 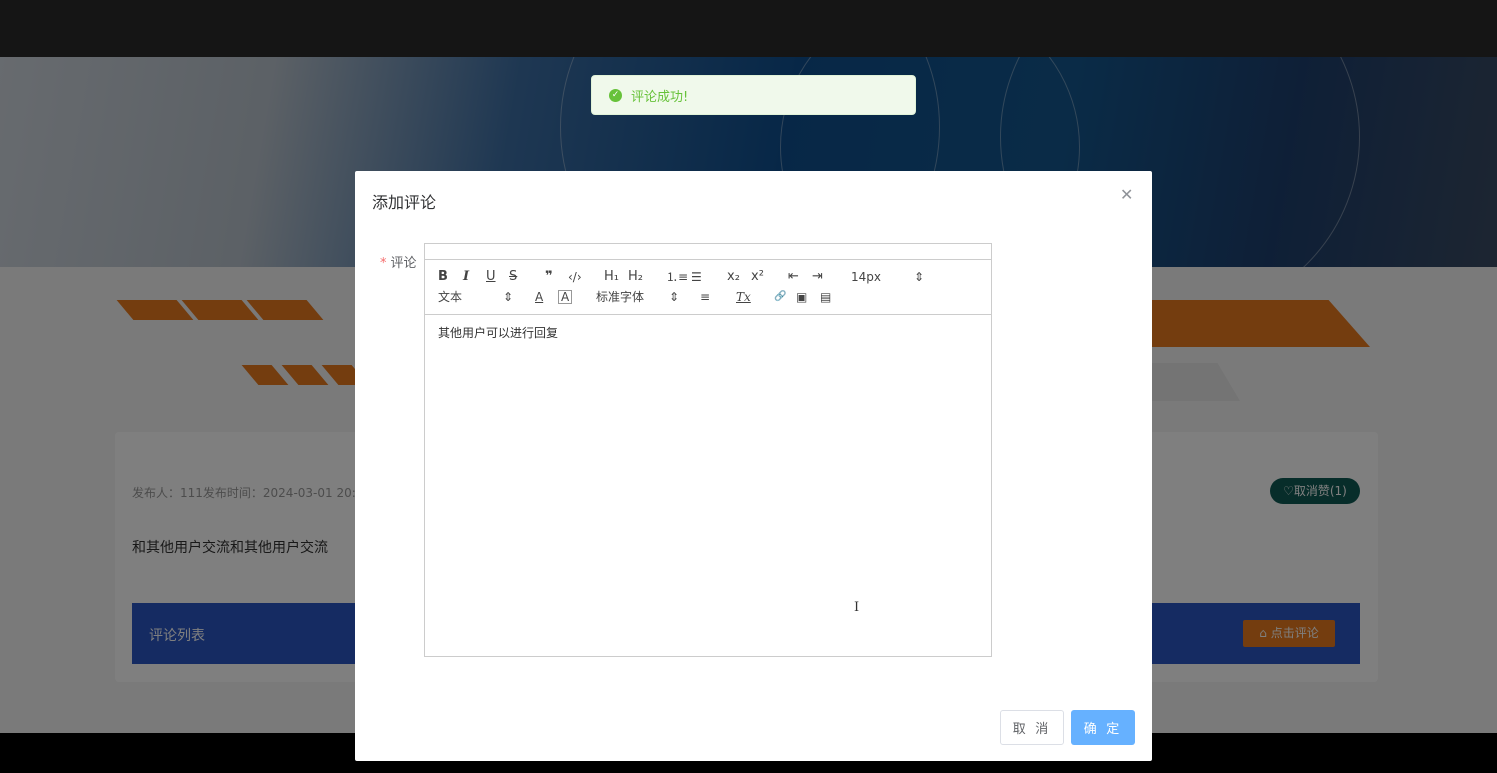 I want to click on font-select: 标准字体, so click(x=620, y=297).